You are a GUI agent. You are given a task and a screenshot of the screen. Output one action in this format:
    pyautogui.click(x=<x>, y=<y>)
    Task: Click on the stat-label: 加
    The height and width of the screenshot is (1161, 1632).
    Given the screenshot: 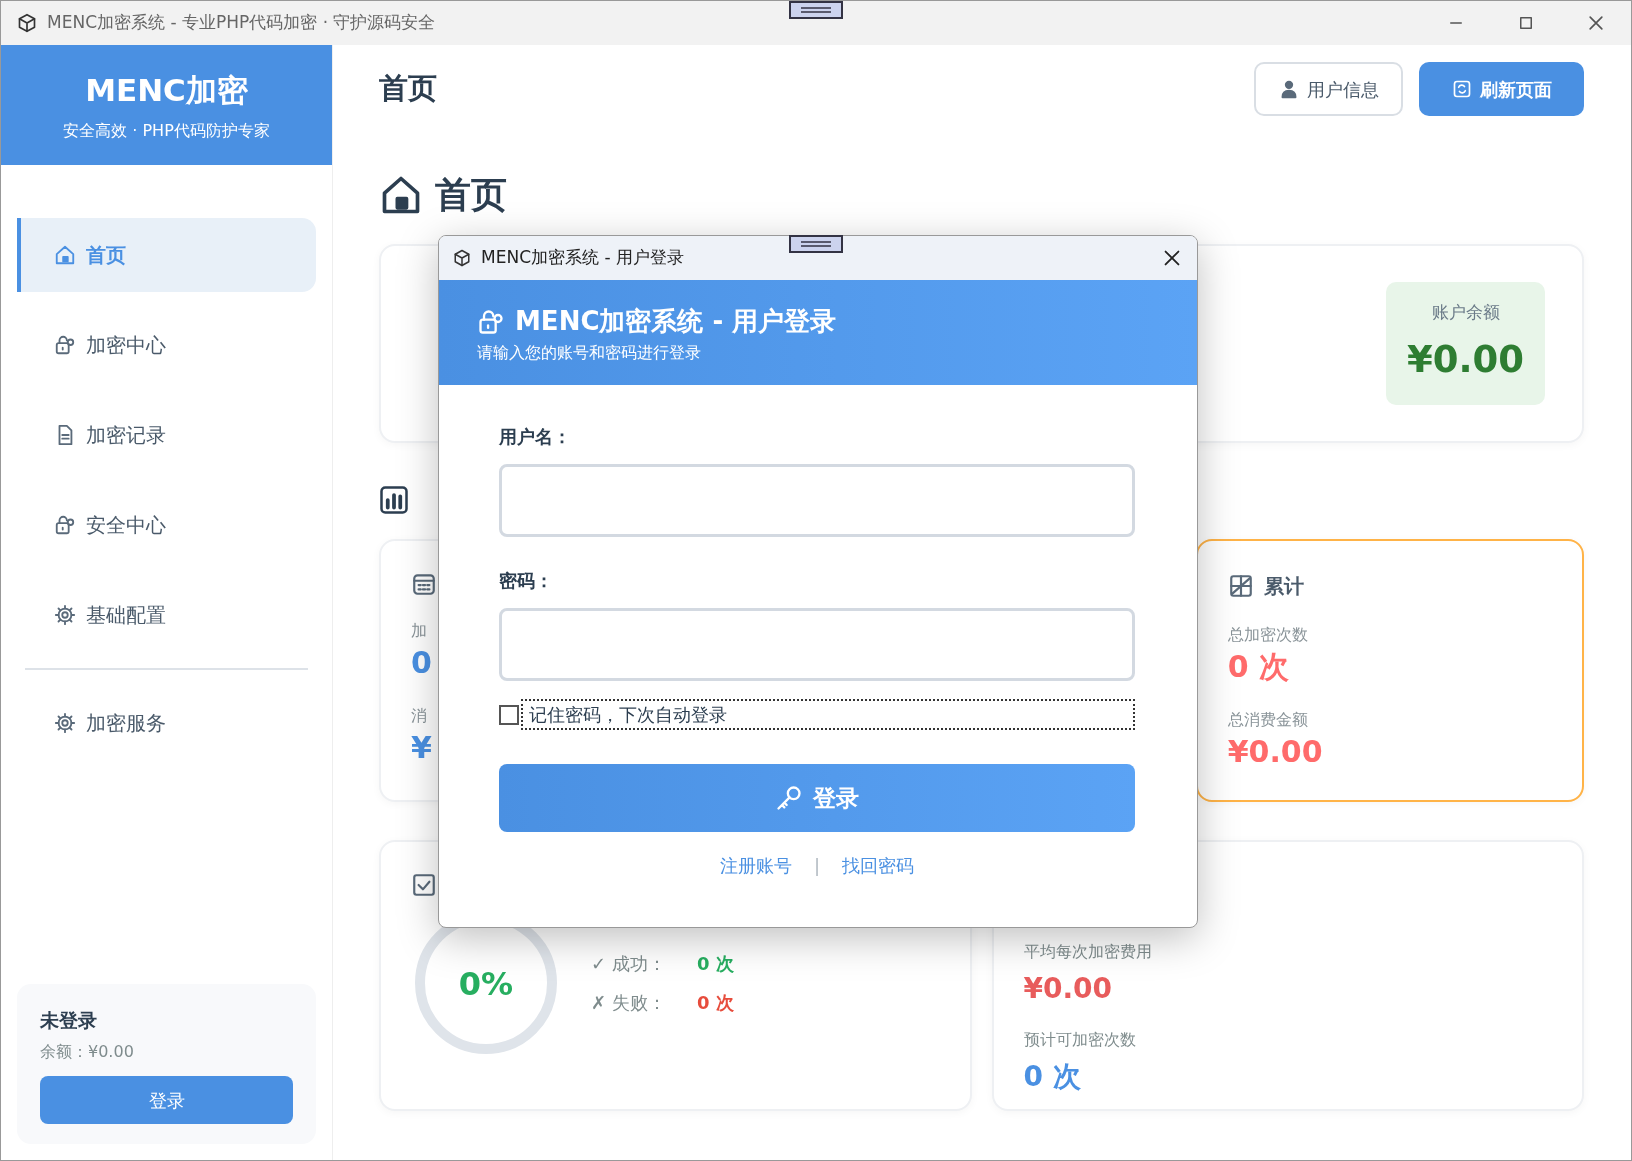 What is the action you would take?
    pyautogui.click(x=419, y=631)
    